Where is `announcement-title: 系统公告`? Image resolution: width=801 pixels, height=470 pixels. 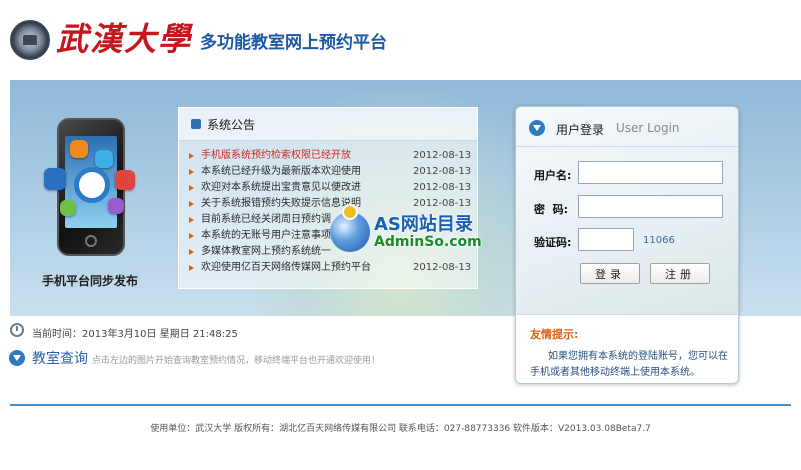 announcement-title: 系统公告 is located at coordinates (231, 125).